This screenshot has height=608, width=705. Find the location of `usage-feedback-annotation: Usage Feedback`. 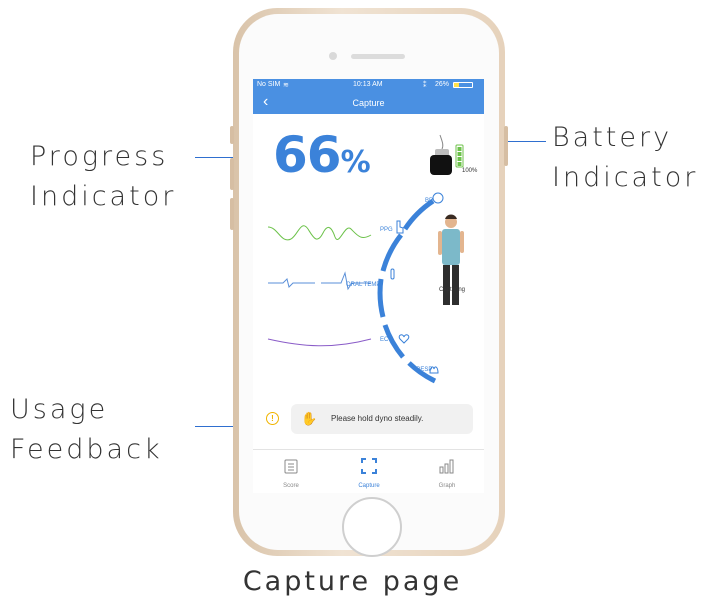

usage-feedback-annotation: Usage Feedback is located at coordinates (86, 430).